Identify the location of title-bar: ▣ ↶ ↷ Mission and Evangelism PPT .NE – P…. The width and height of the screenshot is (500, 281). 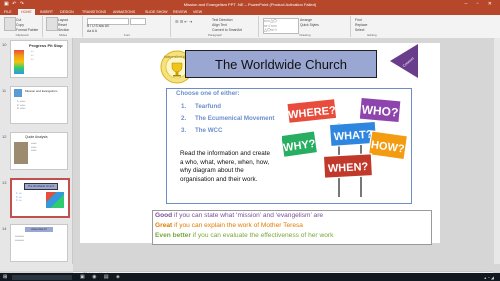
(250, 4).